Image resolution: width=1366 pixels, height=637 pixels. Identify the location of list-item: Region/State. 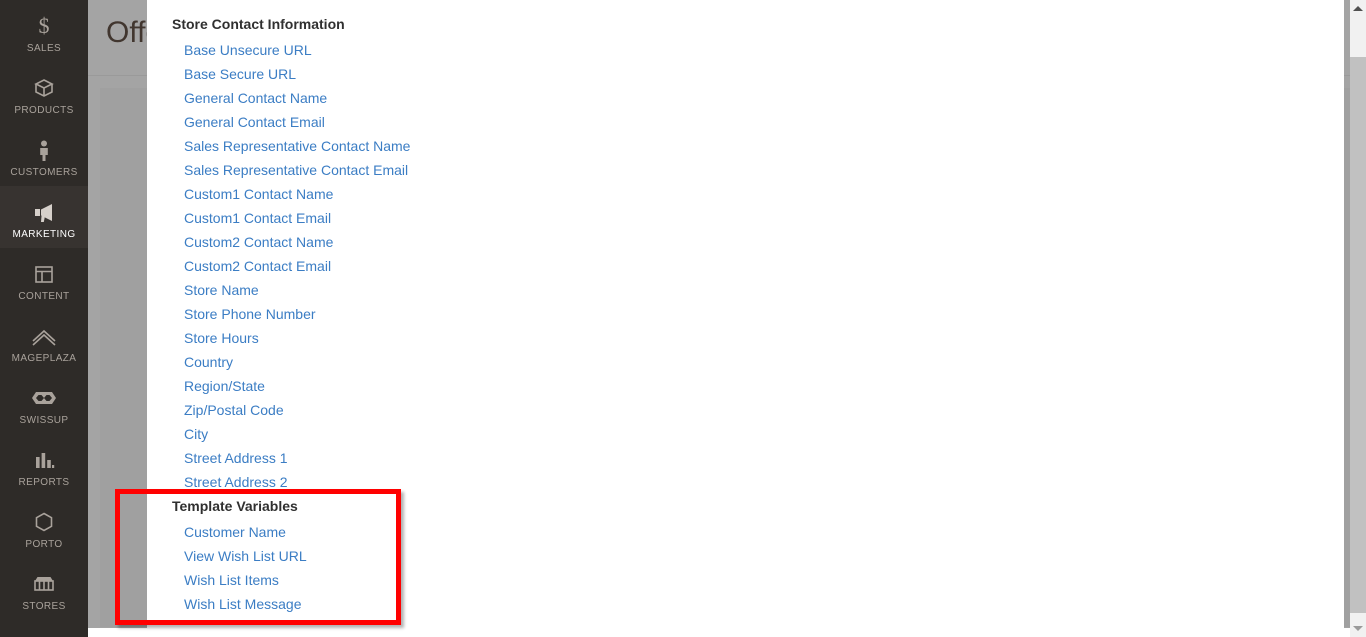
(745, 386).